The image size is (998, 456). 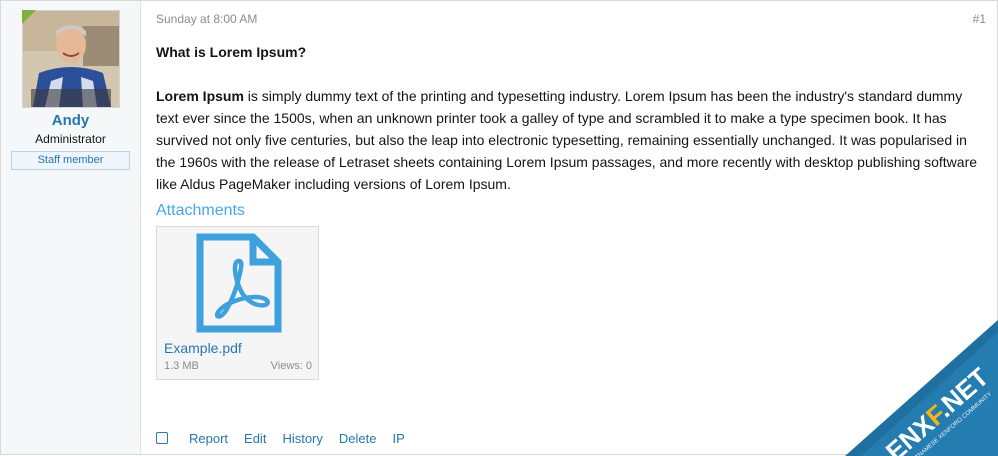 I want to click on delete-link: Delete, so click(x=358, y=438).